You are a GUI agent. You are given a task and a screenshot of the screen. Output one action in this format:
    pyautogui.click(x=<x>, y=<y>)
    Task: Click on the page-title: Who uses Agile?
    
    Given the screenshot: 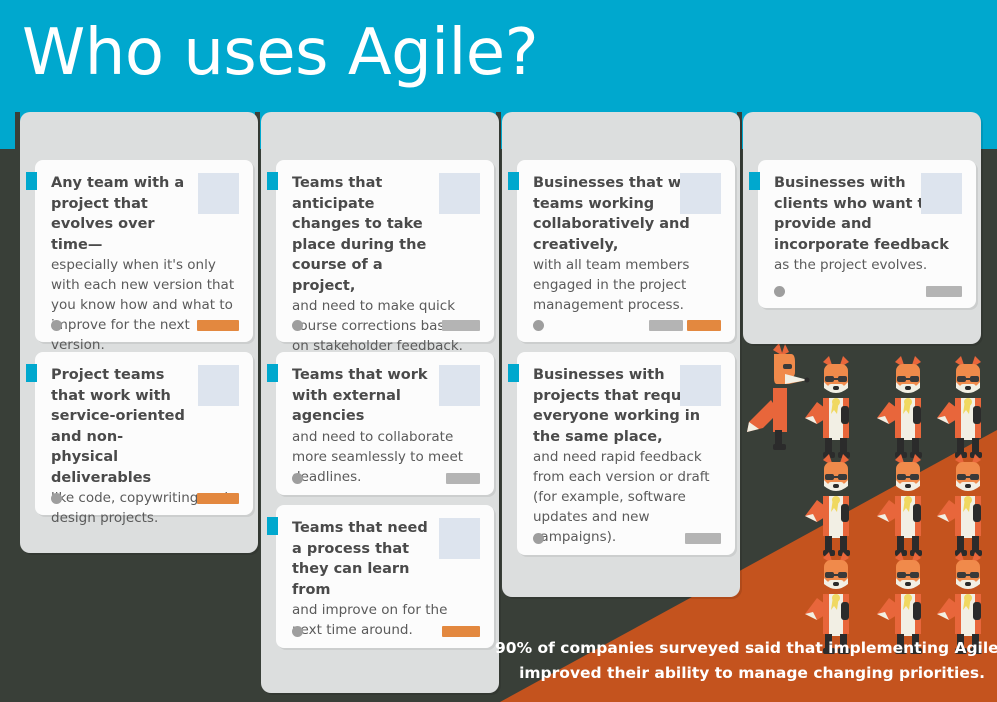 What is the action you would take?
    pyautogui.click(x=280, y=53)
    